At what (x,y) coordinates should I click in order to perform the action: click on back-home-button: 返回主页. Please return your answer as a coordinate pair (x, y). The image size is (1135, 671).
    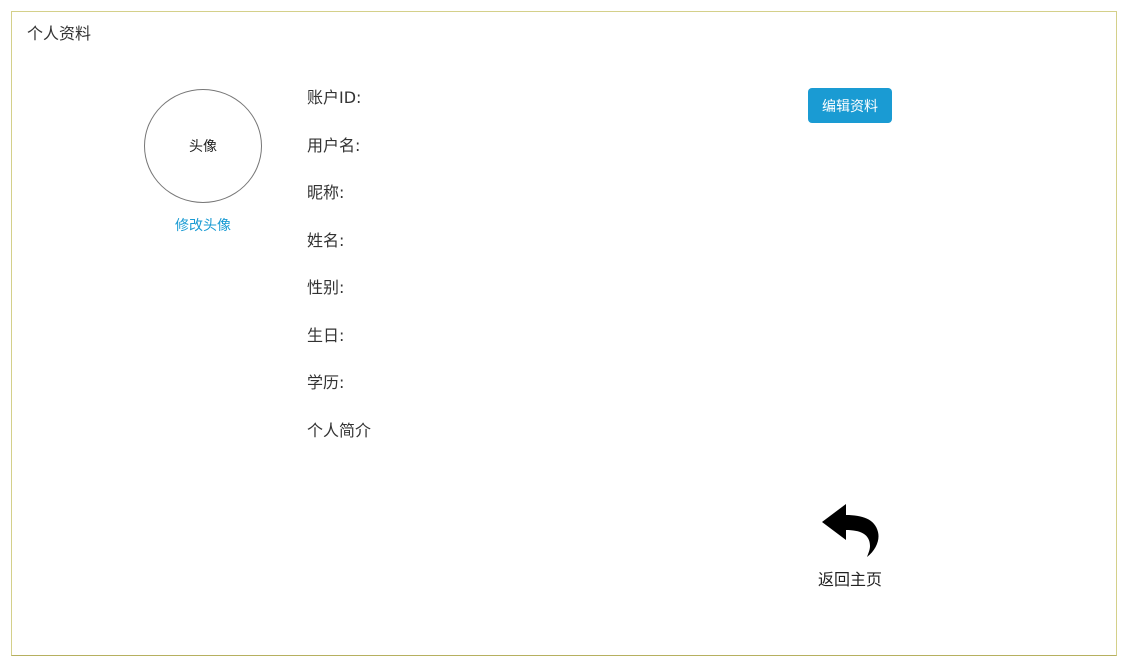
    Looking at the image, I should click on (850, 546).